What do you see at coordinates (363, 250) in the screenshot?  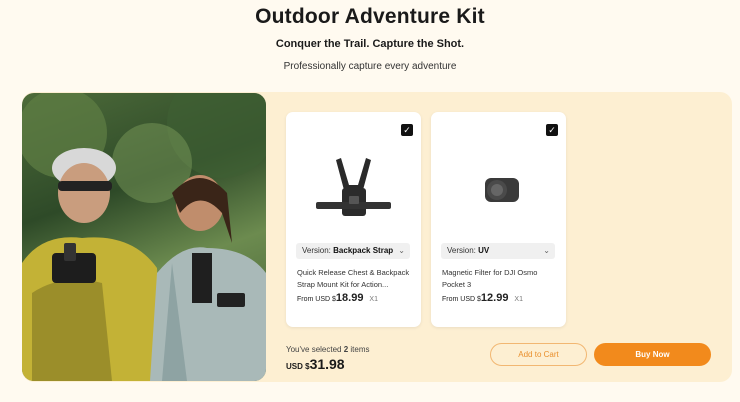 I see `version-value: Backpack Strap` at bounding box center [363, 250].